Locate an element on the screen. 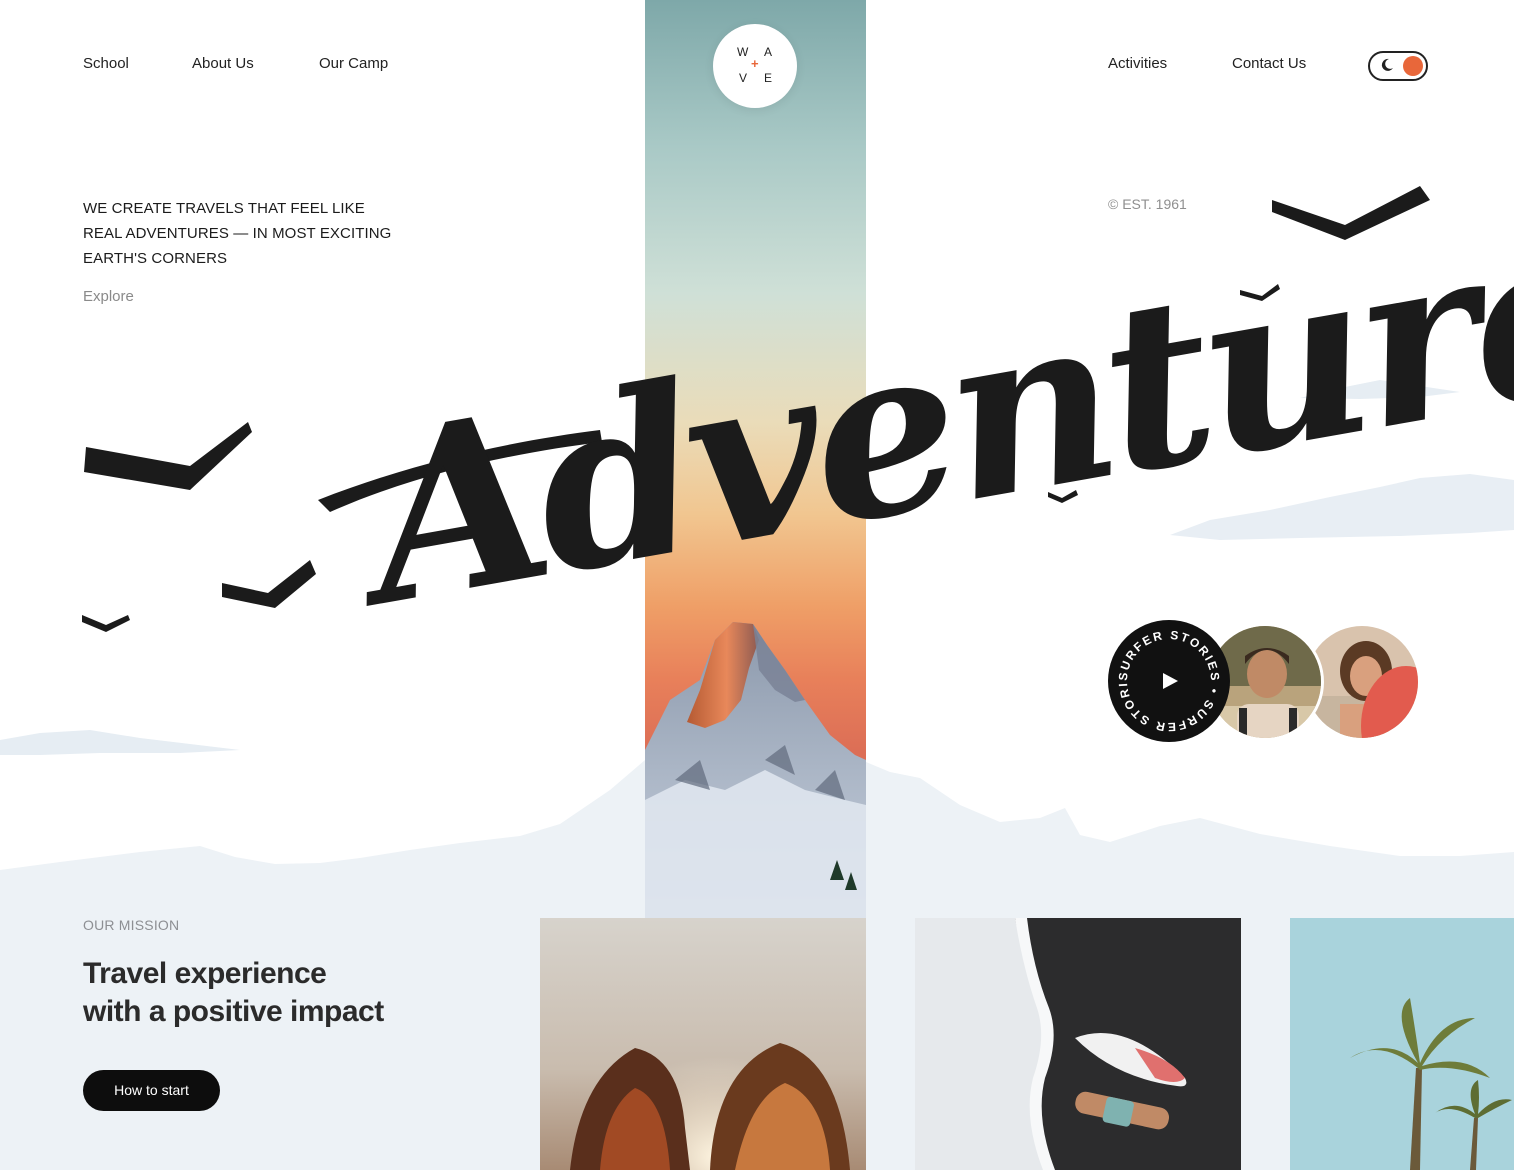 The image size is (1514, 1170). mission-title: Travel experience with a positive impact is located at coordinates (293, 993).